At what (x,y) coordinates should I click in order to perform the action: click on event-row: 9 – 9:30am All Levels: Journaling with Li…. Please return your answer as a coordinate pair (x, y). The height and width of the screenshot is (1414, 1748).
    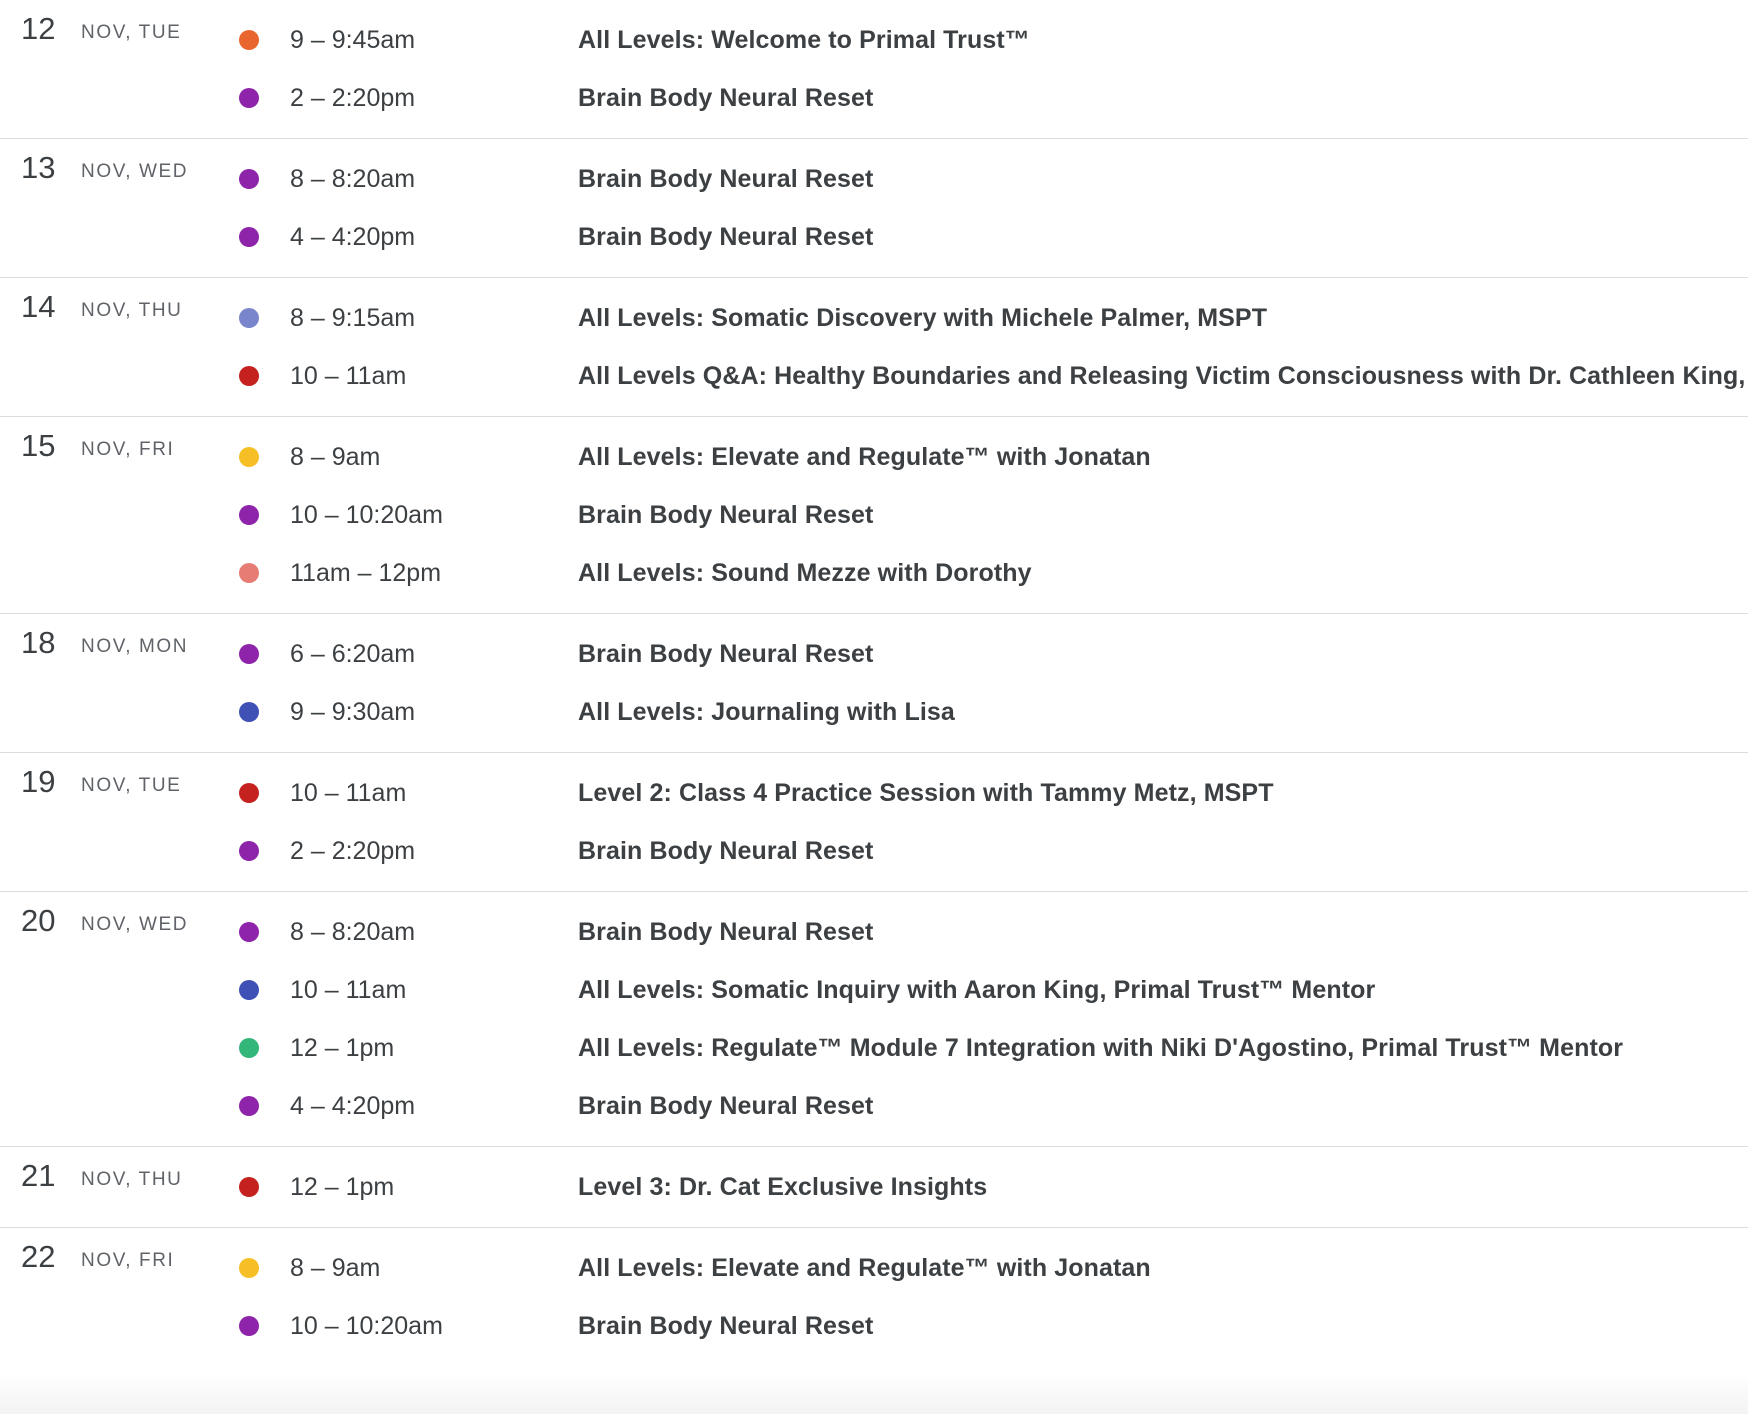
    Looking at the image, I should click on (874, 712).